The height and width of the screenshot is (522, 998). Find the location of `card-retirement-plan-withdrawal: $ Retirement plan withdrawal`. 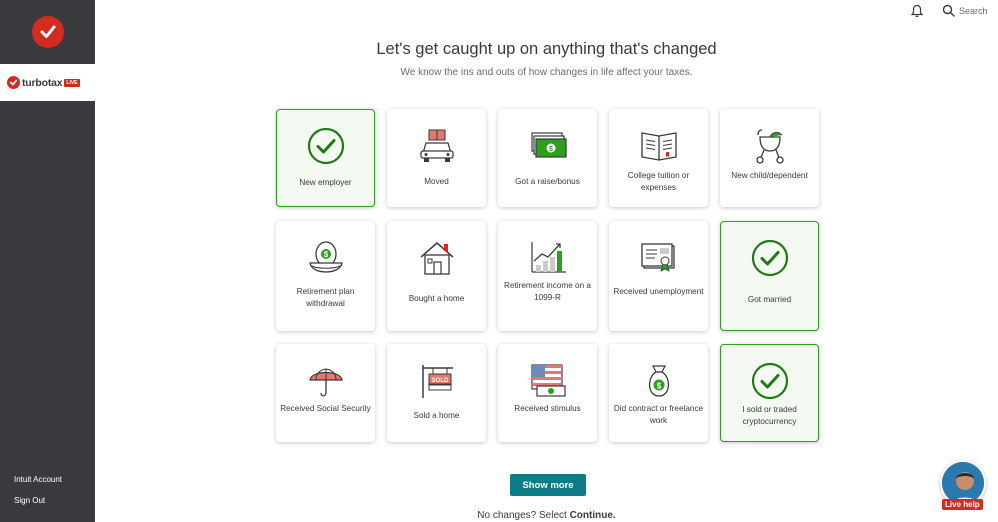

card-retirement-plan-withdrawal: $ Retirement plan withdrawal is located at coordinates (325, 276).